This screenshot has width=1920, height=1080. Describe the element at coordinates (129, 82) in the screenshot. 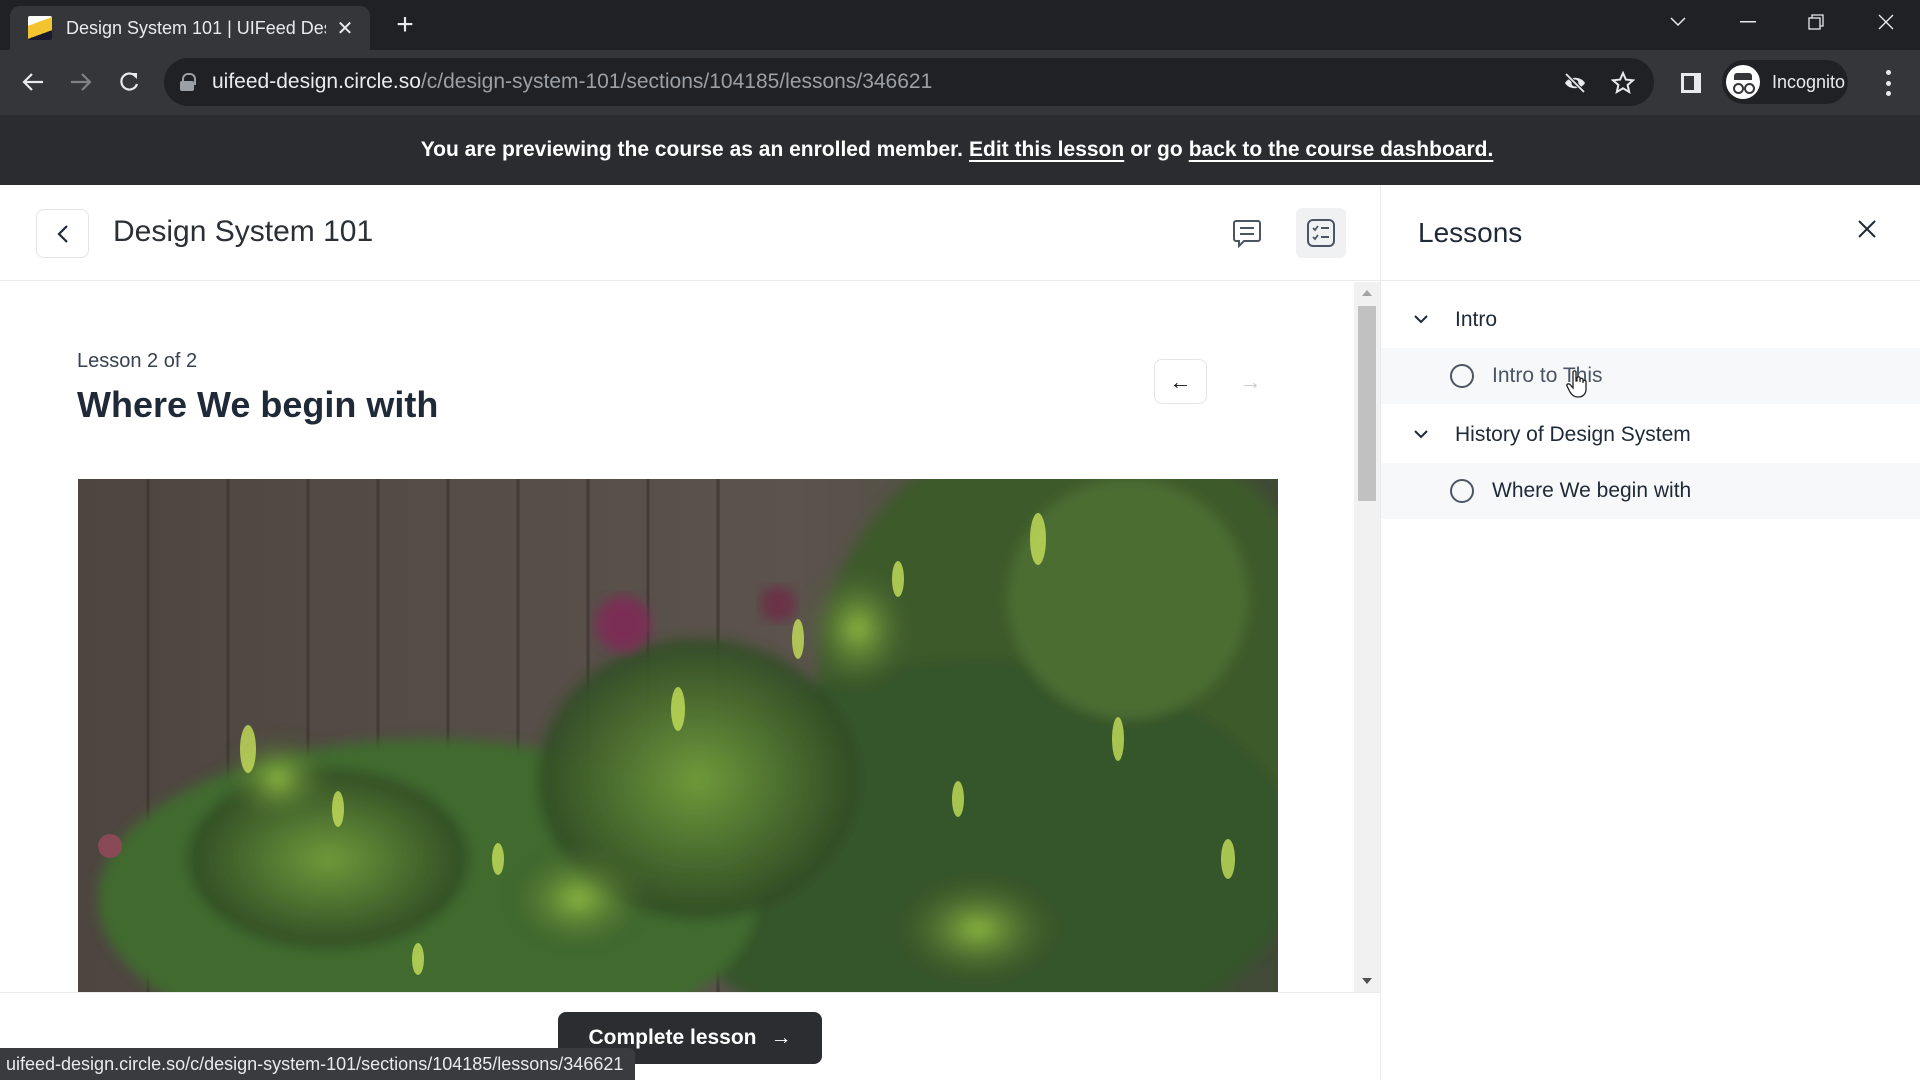

I see `reload-icon` at that location.